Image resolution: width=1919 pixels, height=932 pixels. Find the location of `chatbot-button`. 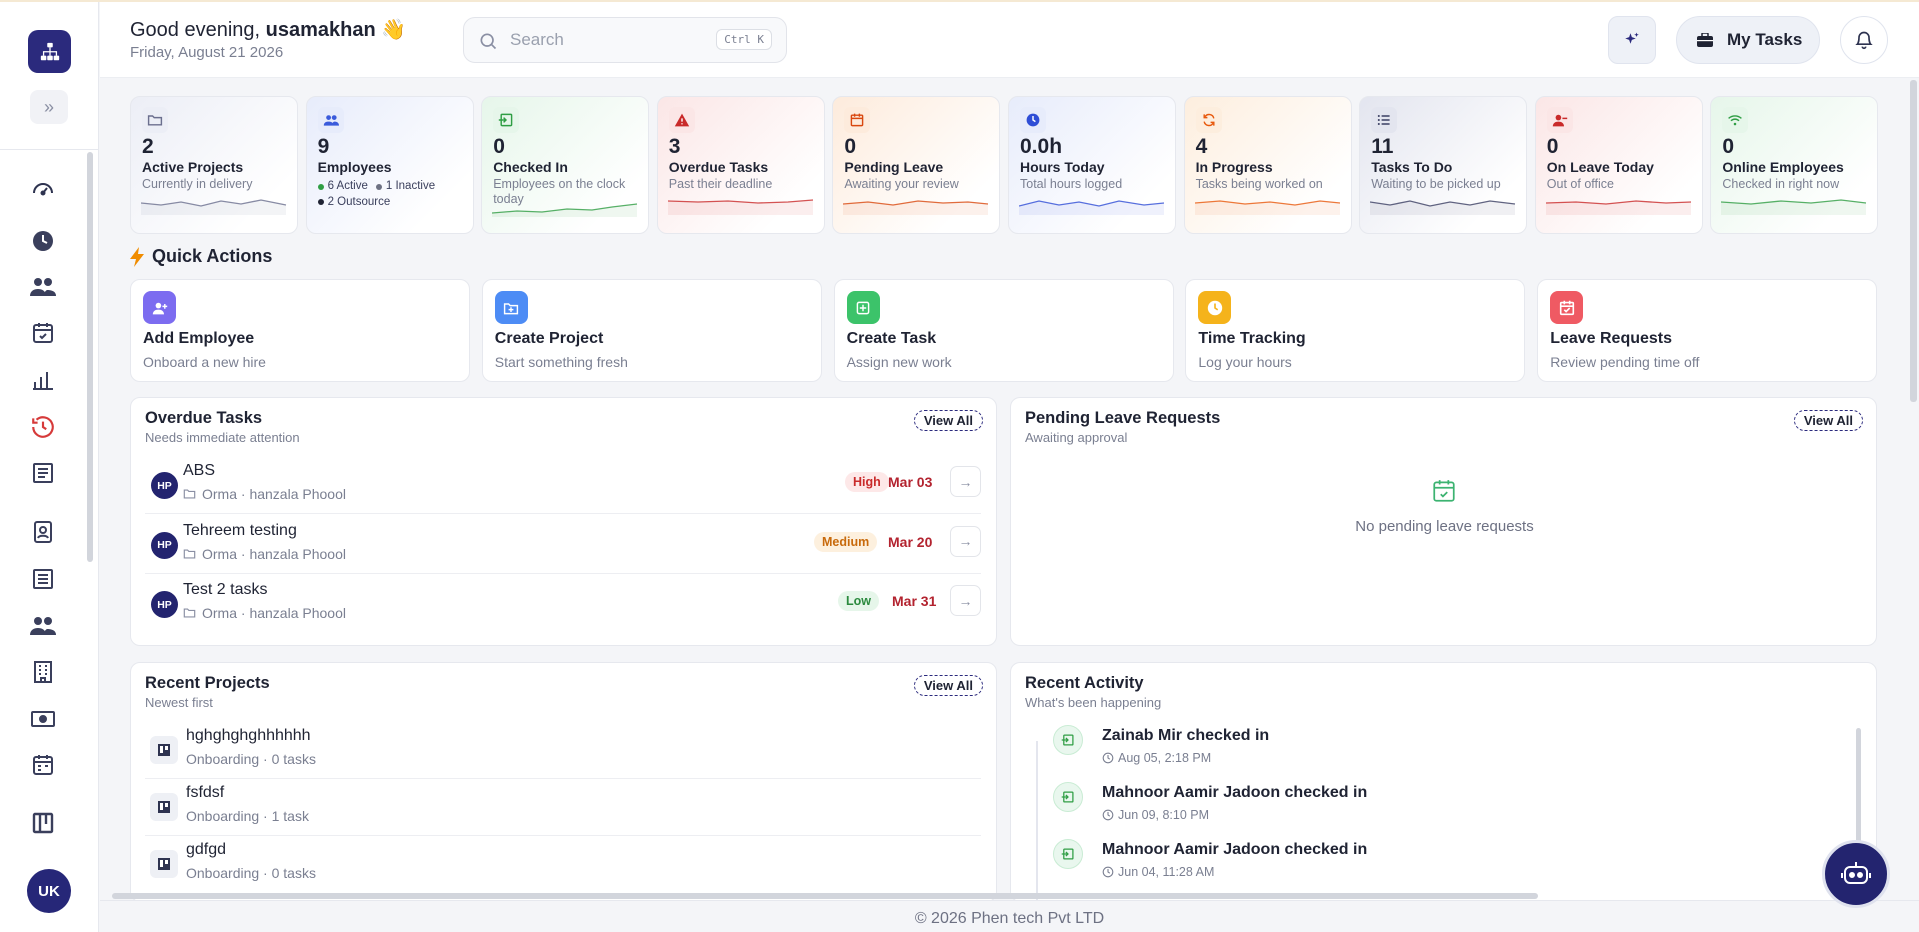

chatbot-button is located at coordinates (1856, 874).